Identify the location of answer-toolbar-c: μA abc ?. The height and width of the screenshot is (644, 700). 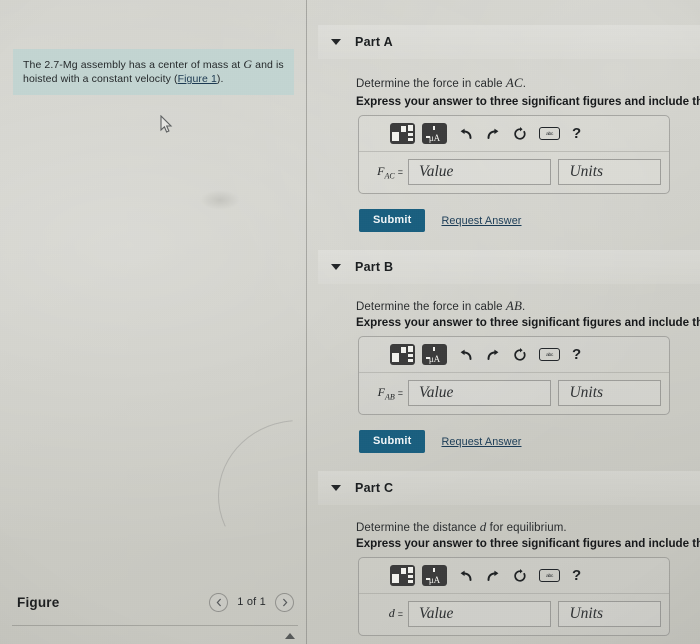
(514, 576).